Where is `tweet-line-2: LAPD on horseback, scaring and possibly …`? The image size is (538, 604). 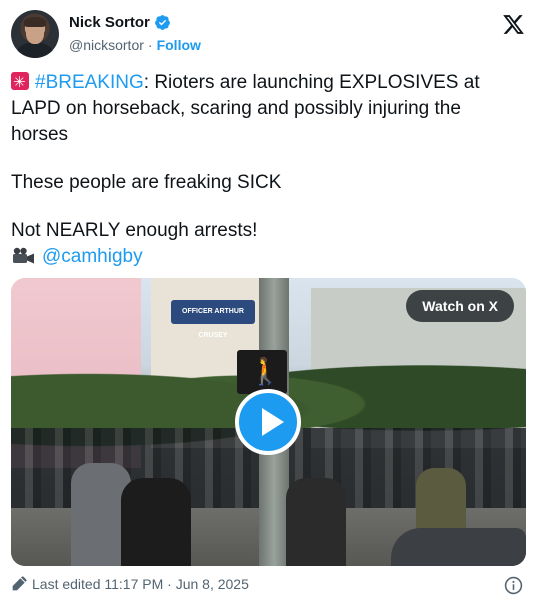
tweet-line-2: LAPD on horseback, scaring and possibly … is located at coordinates (236, 108).